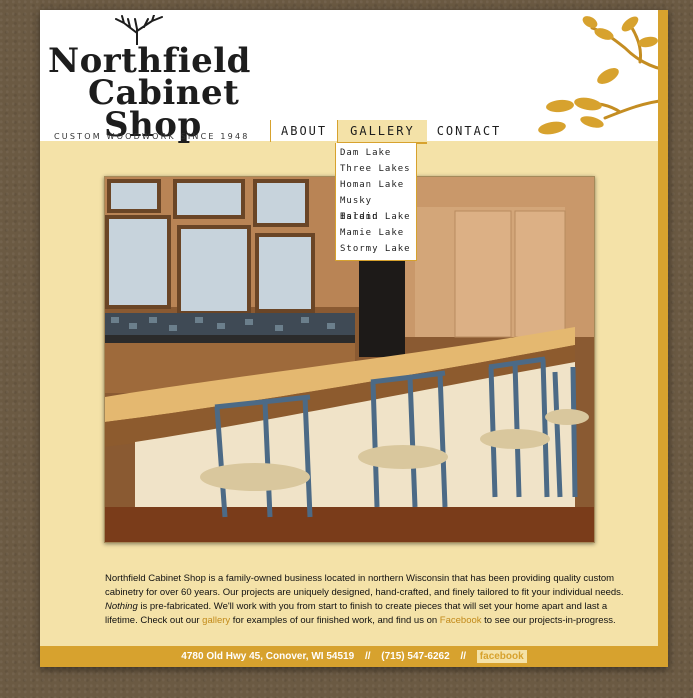 Image resolution: width=693 pixels, height=698 pixels. Describe the element at coordinates (121, 606) in the screenshot. I see `desc-nothing: Nothing` at that location.